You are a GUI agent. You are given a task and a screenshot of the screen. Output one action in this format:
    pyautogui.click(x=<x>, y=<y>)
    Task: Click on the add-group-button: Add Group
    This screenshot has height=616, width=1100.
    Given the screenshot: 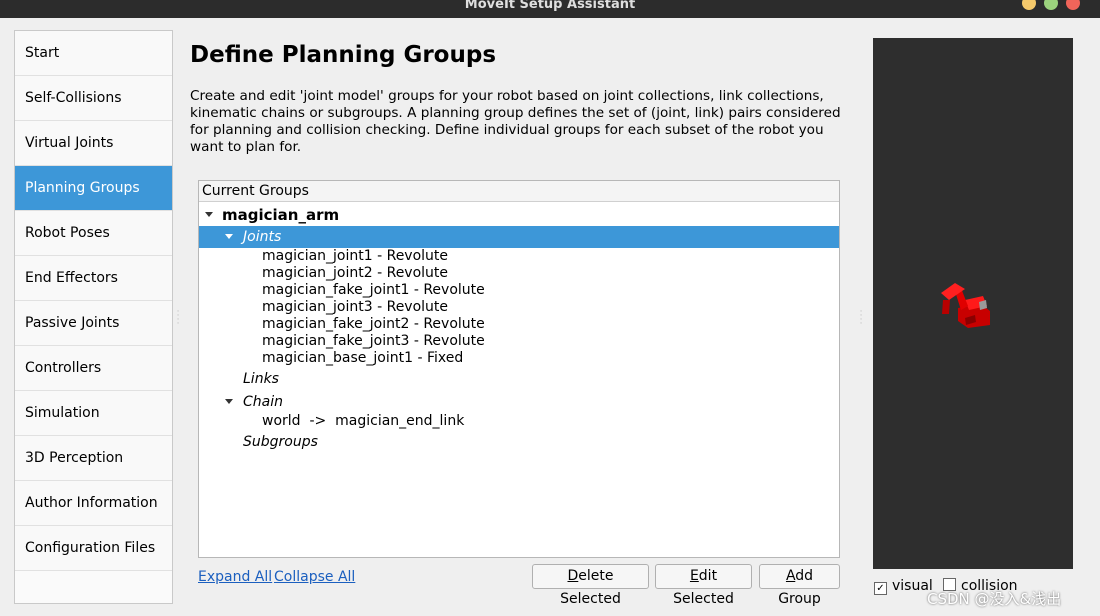 What is the action you would take?
    pyautogui.click(x=799, y=585)
    